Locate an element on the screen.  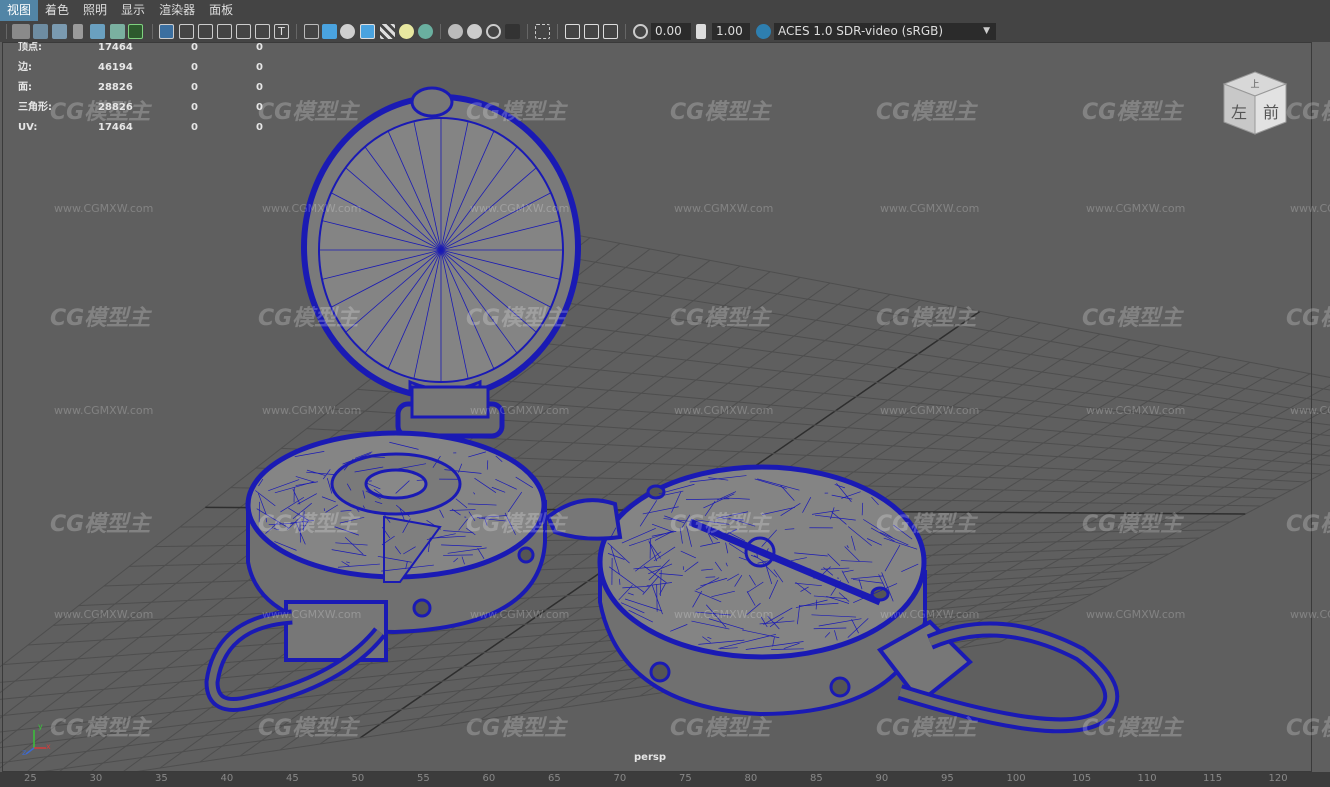
ruler-tick-label: 75 is located at coordinates (685, 778).